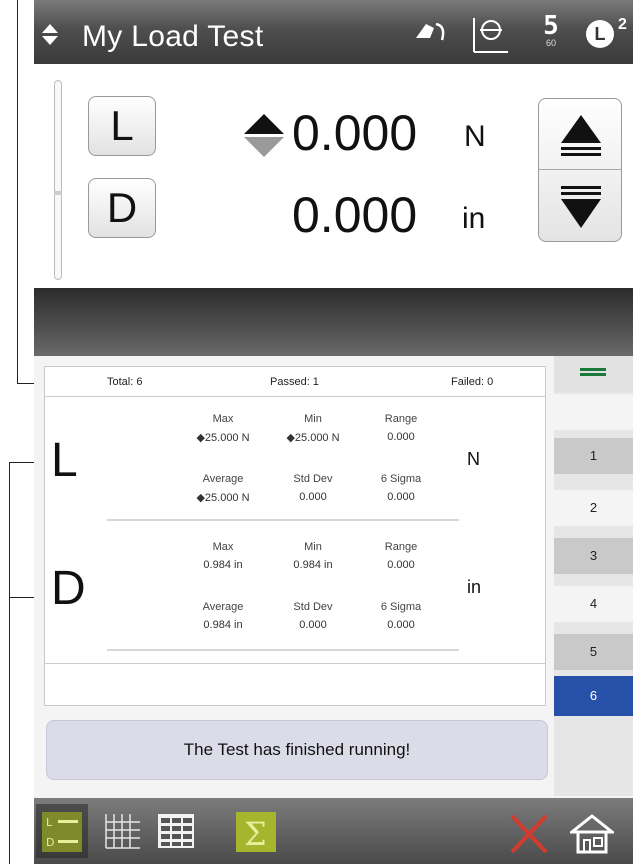 This screenshot has height=864, width=633. Describe the element at coordinates (58, 180) in the screenshot. I see `readout-scrollbar` at that location.